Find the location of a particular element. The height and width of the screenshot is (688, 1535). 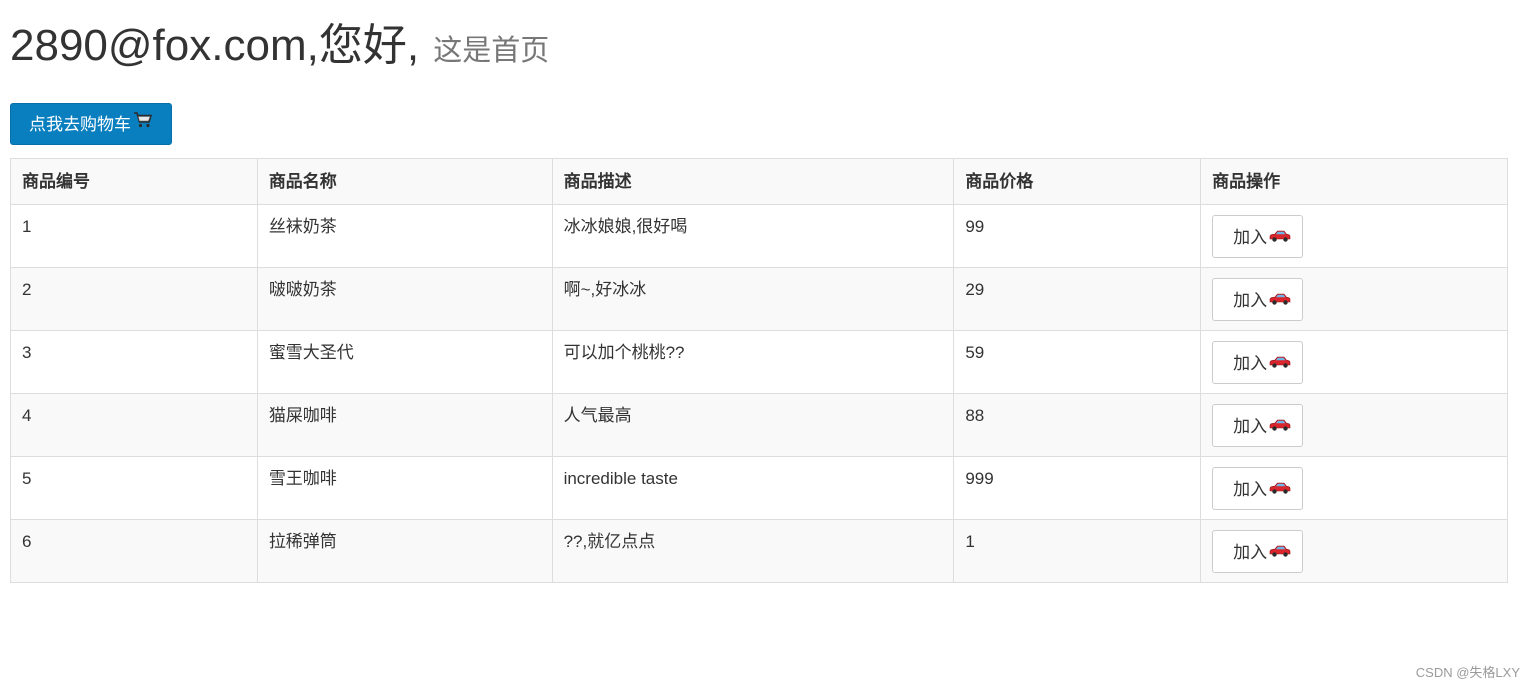

page-title: 2890@fox.com,您好, 这是首页 is located at coordinates (279, 48).